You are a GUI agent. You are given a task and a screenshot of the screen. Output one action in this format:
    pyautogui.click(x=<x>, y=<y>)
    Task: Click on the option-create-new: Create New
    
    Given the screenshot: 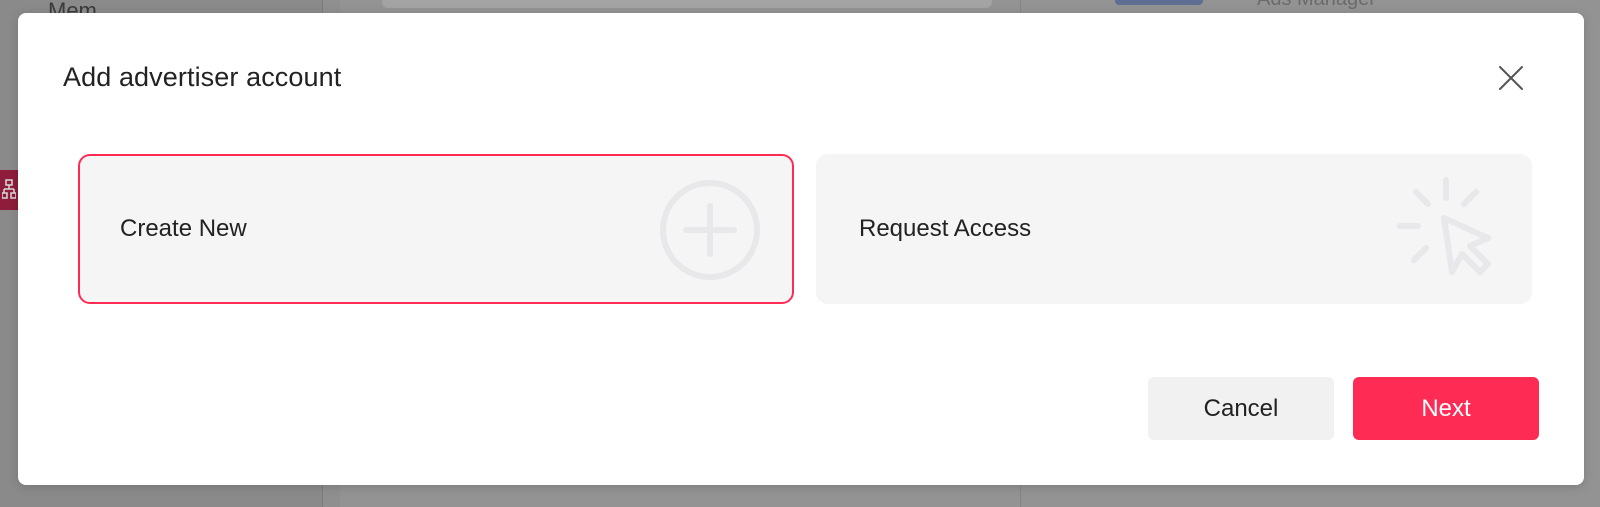 What is the action you would take?
    pyautogui.click(x=436, y=229)
    